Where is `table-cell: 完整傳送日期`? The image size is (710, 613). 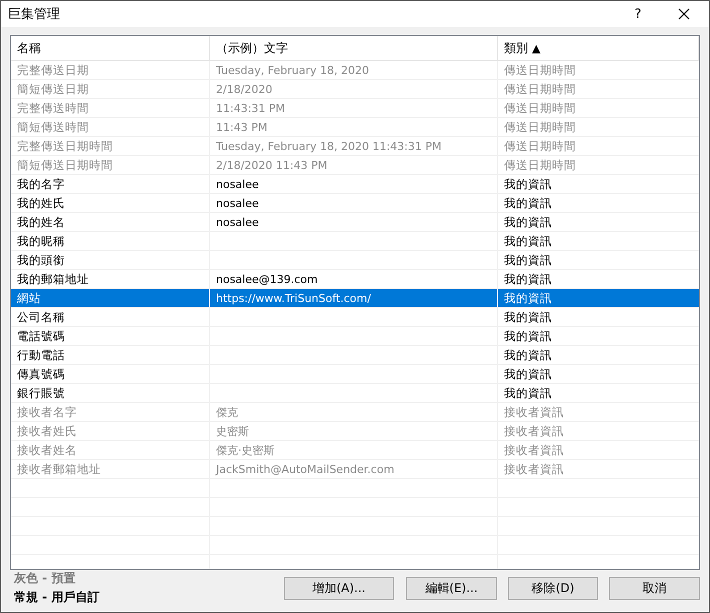
table-cell: 完整傳送日期 is located at coordinates (53, 70).